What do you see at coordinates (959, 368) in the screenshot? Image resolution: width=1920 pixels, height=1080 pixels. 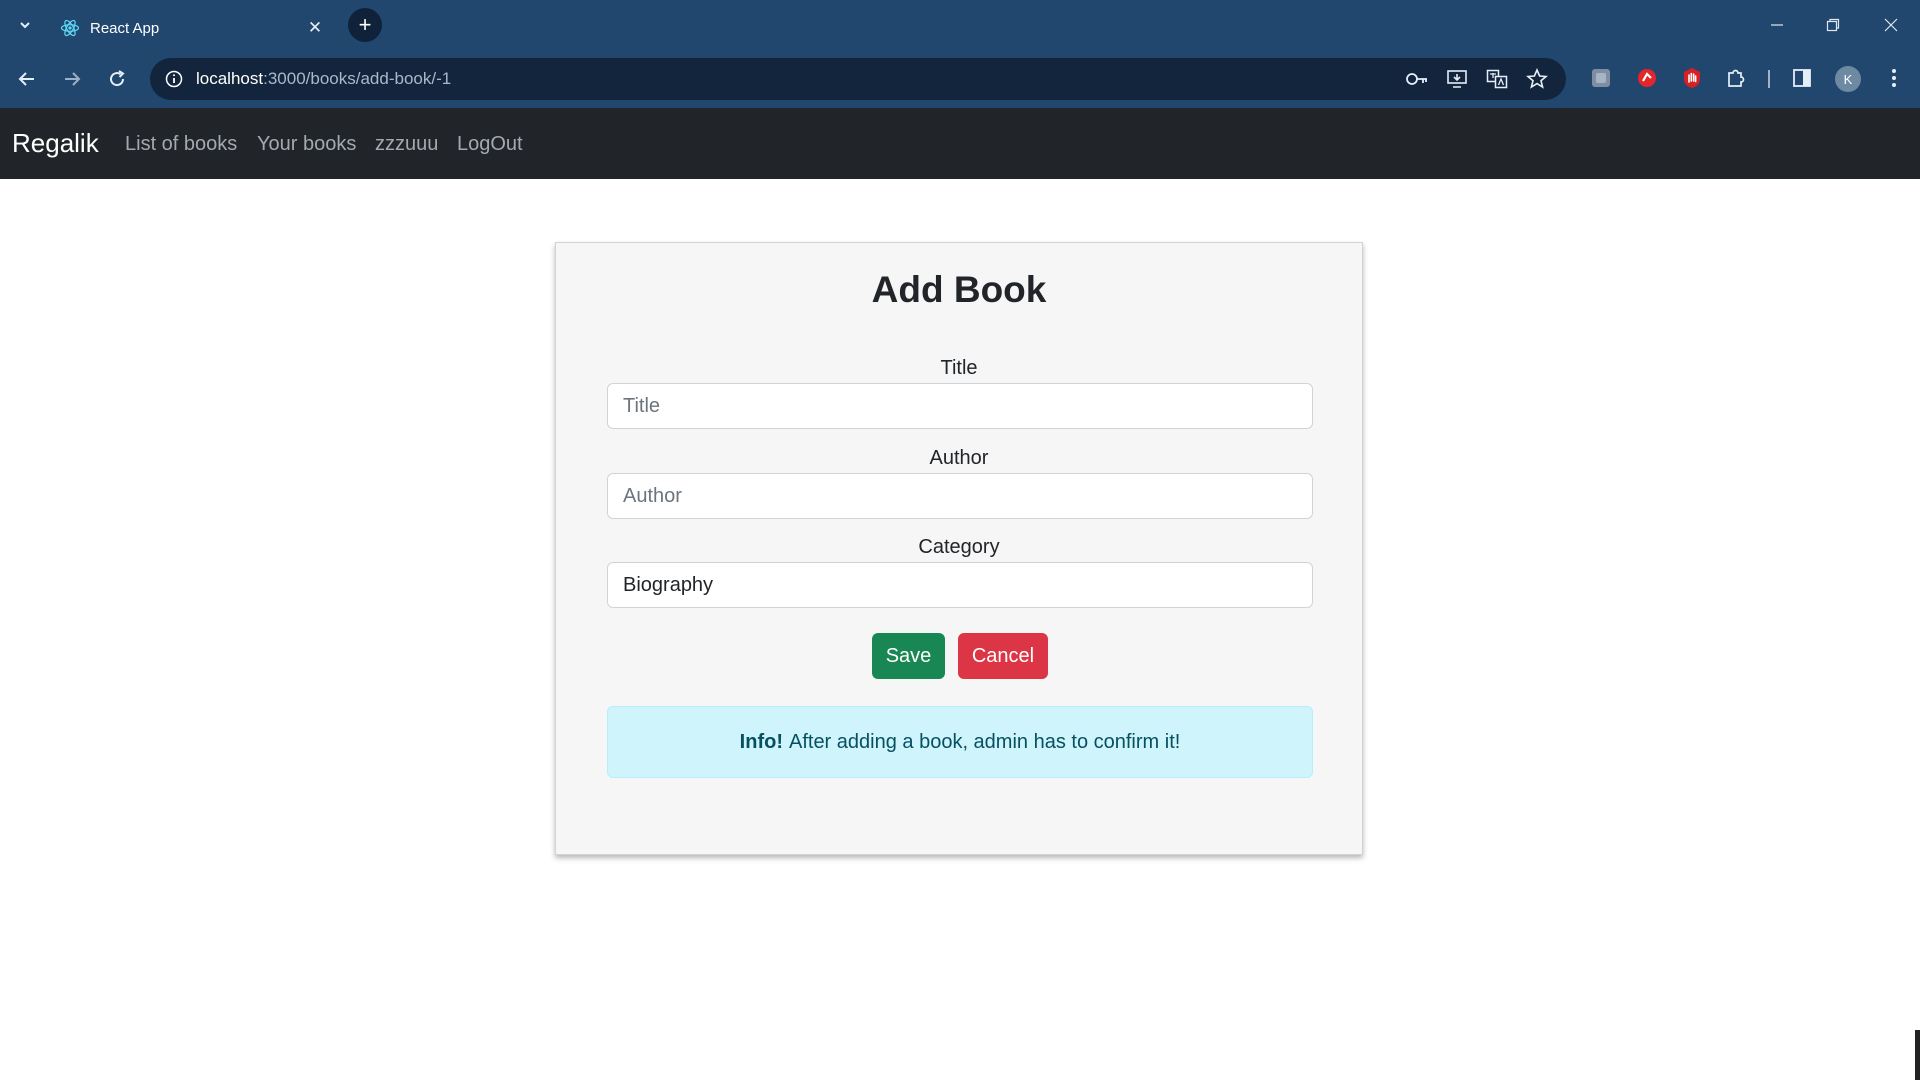 I see `title-label: Title` at bounding box center [959, 368].